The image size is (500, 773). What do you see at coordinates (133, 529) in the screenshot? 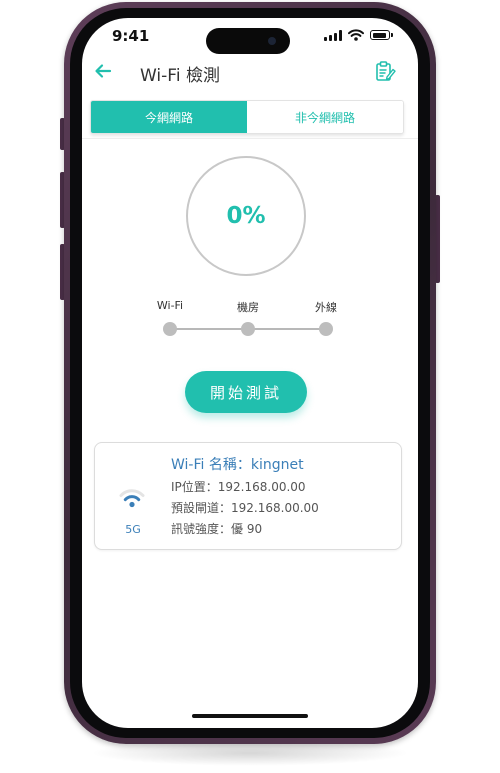
I see `band-label: 5G` at bounding box center [133, 529].